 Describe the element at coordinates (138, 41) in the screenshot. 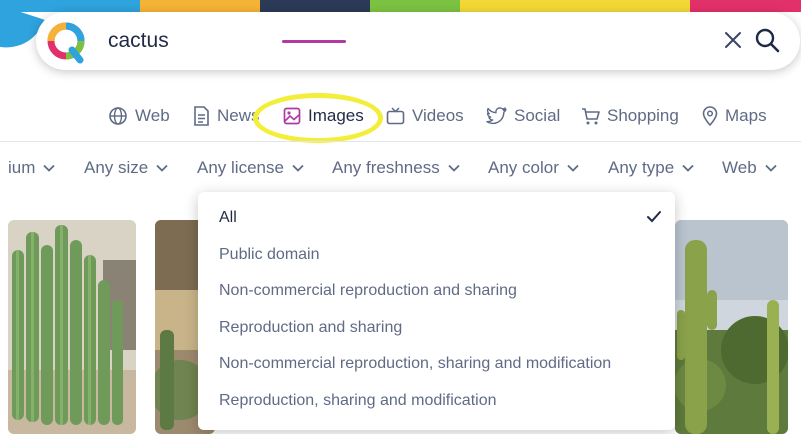

I see `search-input: cactus` at that location.